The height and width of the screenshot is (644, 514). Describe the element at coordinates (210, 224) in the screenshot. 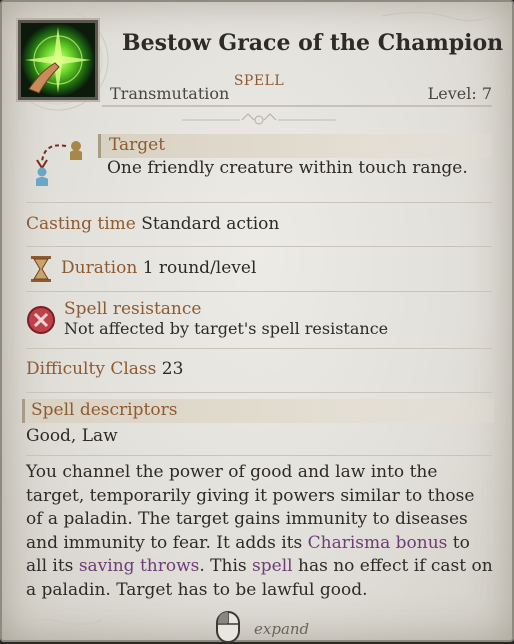

I see `casting-time-value: Standard action` at that location.